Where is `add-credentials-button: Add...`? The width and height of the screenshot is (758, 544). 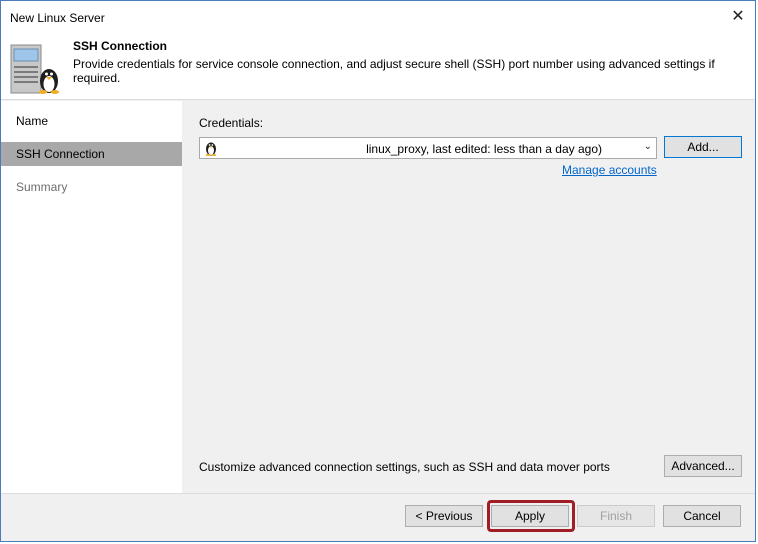
add-credentials-button: Add... is located at coordinates (703, 147).